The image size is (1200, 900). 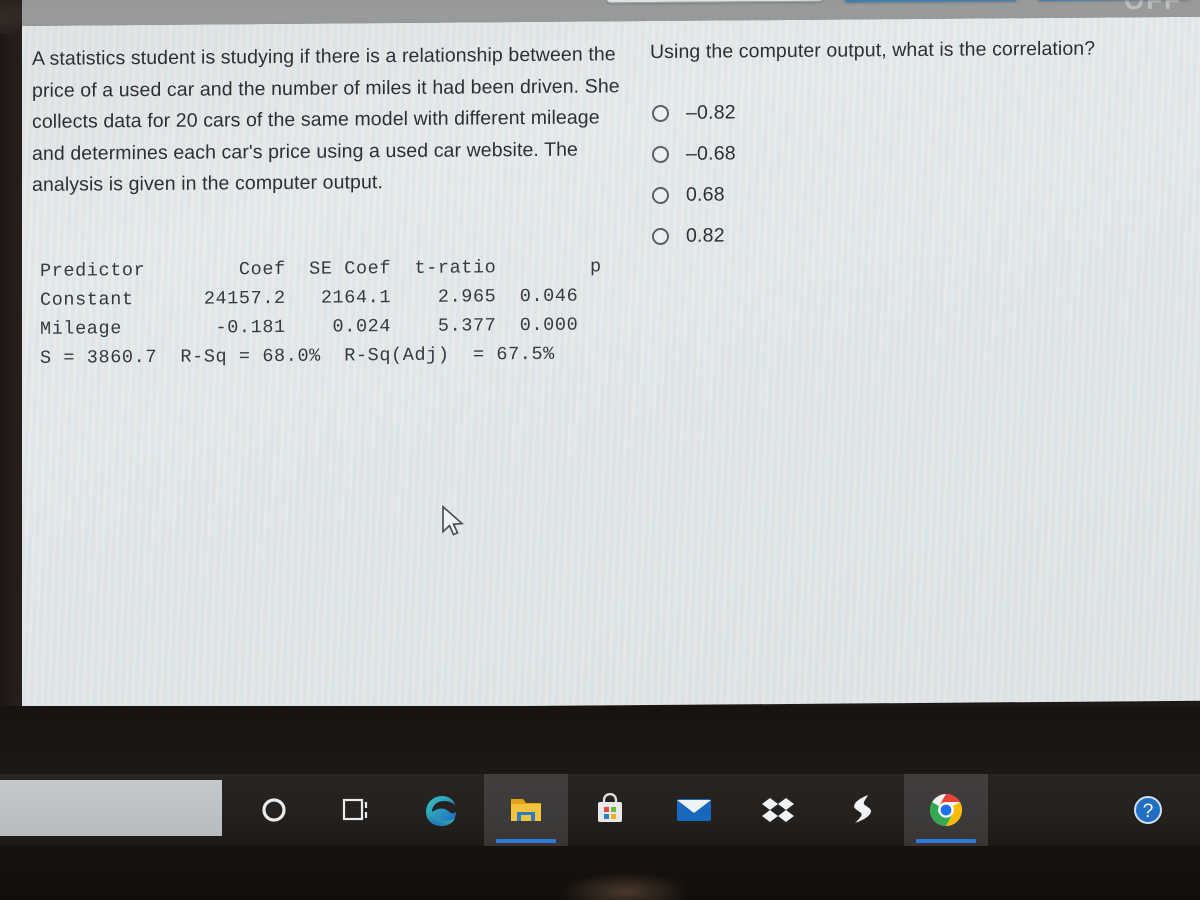 I want to click on choice-option-4: 0.82, so click(x=852, y=235).